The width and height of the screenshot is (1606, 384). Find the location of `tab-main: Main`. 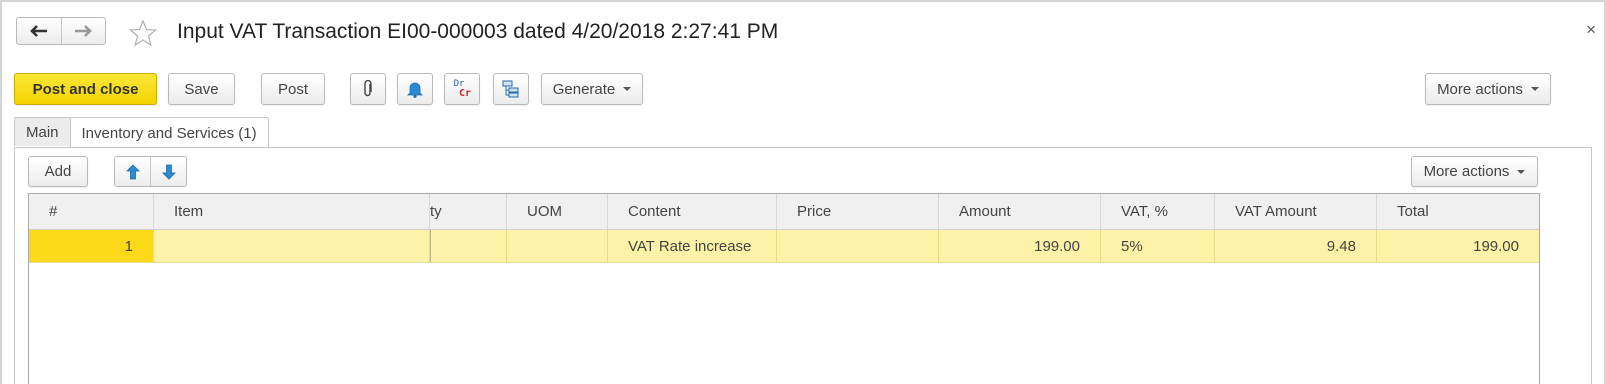

tab-main: Main is located at coordinates (42, 131).